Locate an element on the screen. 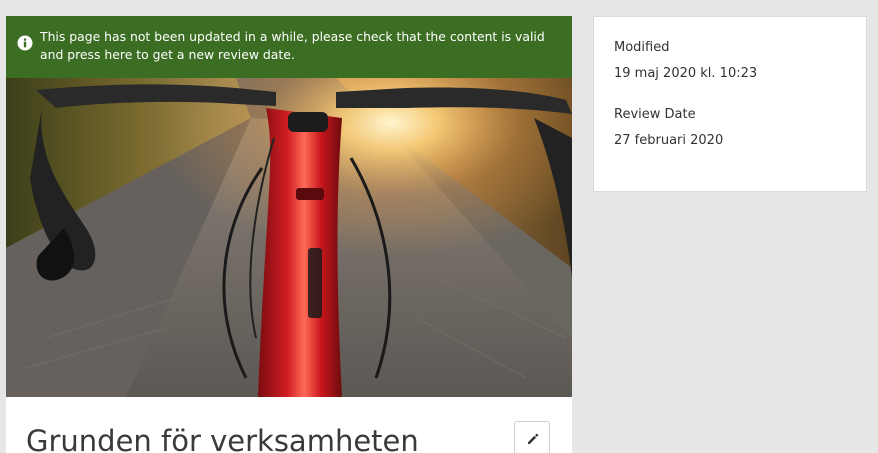  info-circle-icon is located at coordinates (25, 43).